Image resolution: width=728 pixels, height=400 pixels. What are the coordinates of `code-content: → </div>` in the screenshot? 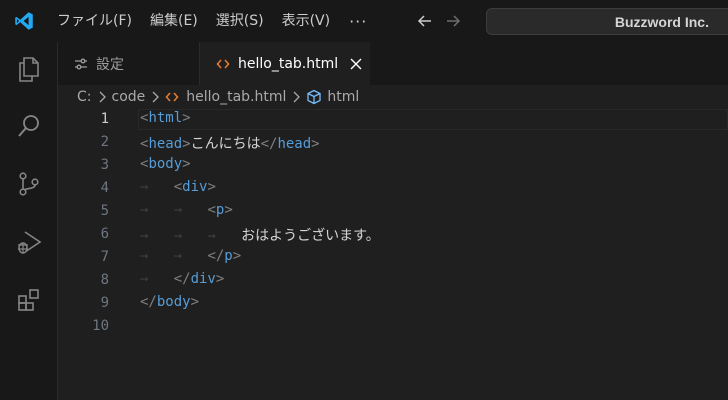 It's located at (182, 279).